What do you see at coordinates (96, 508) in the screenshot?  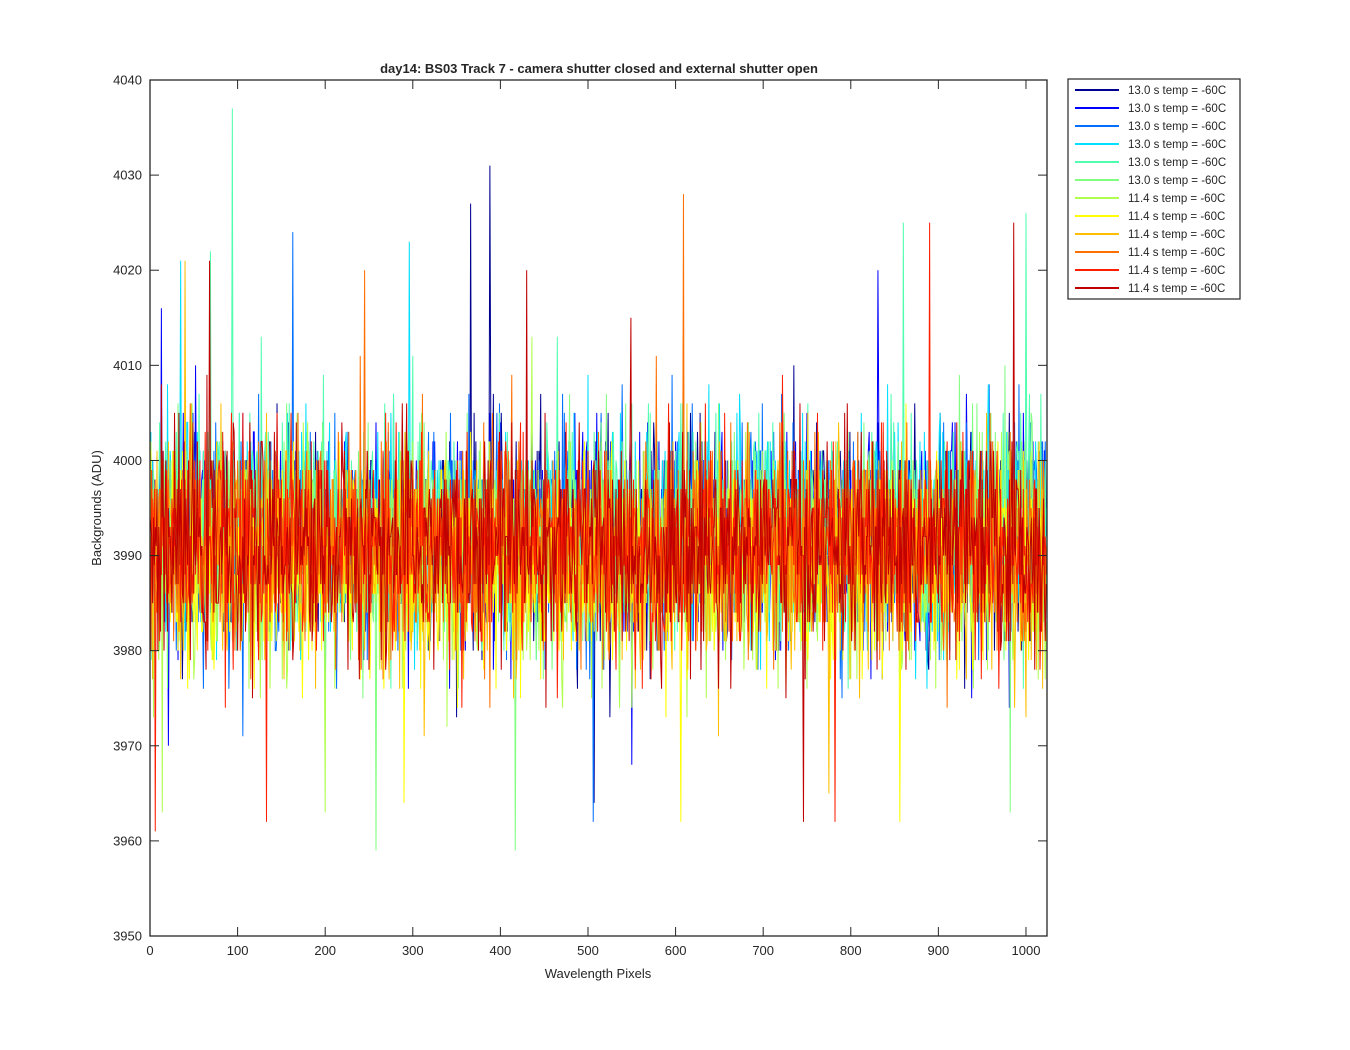 I see `y-axis-label: Backgrounds (ADU)` at bounding box center [96, 508].